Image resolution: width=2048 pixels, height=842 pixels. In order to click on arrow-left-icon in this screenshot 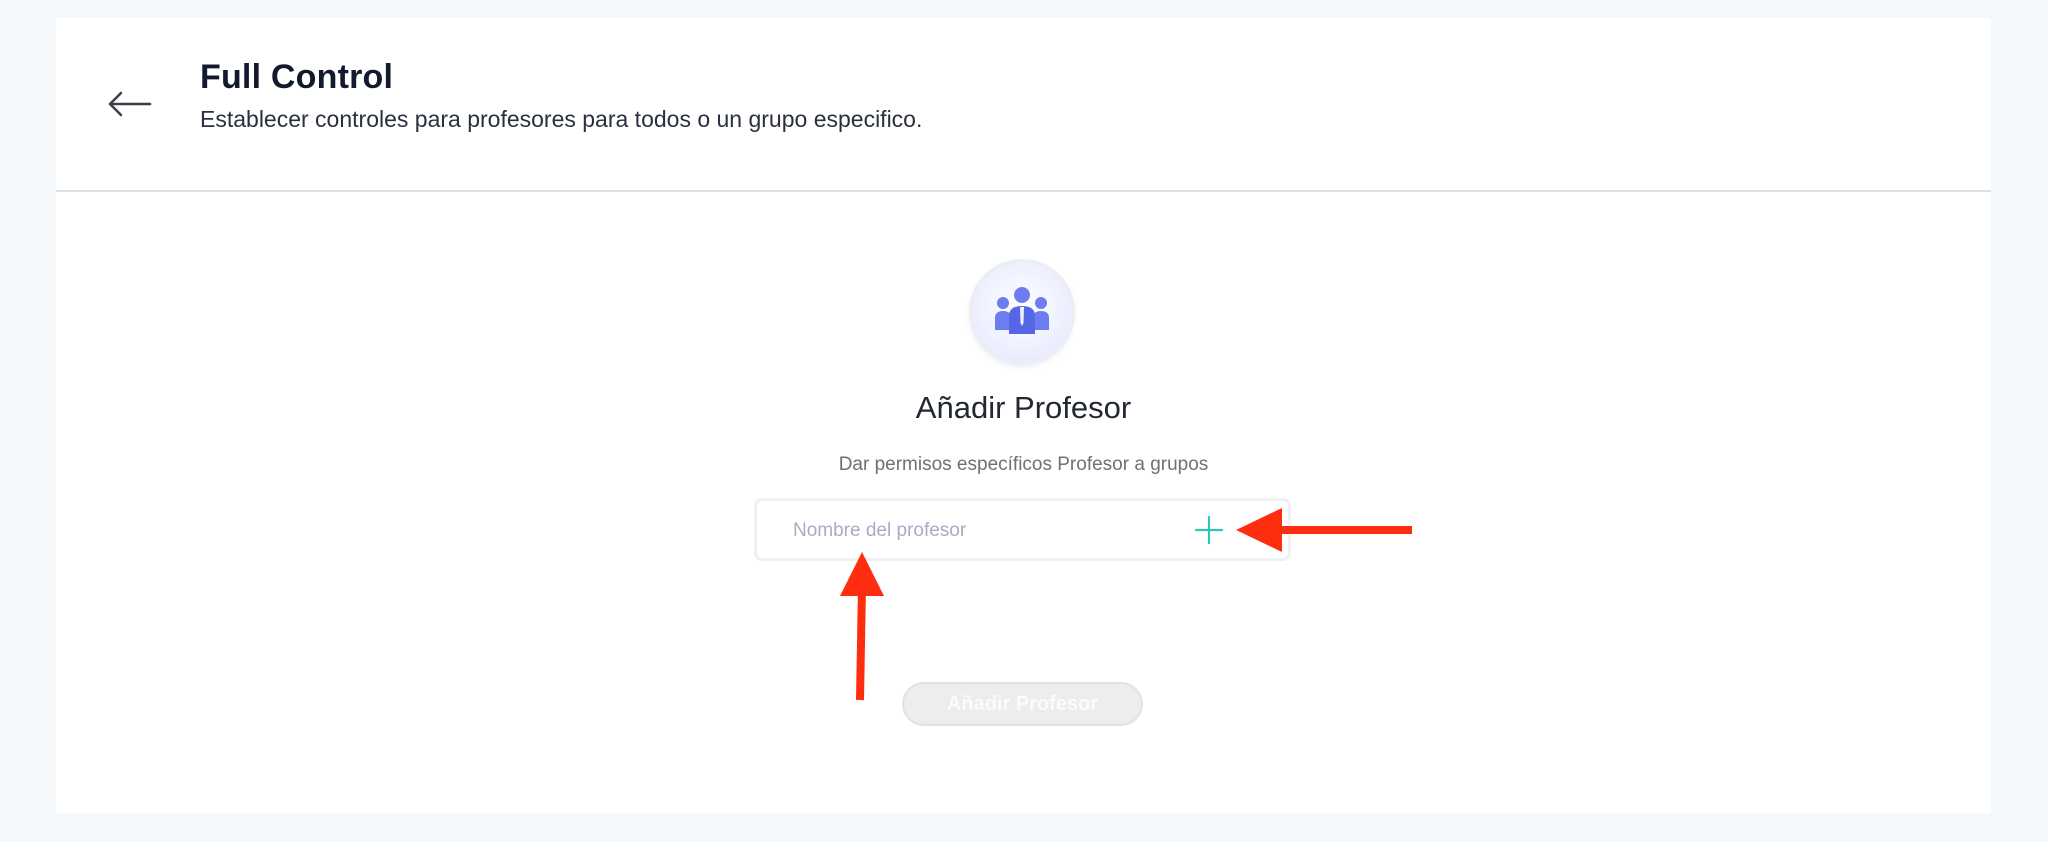, I will do `click(130, 104)`.